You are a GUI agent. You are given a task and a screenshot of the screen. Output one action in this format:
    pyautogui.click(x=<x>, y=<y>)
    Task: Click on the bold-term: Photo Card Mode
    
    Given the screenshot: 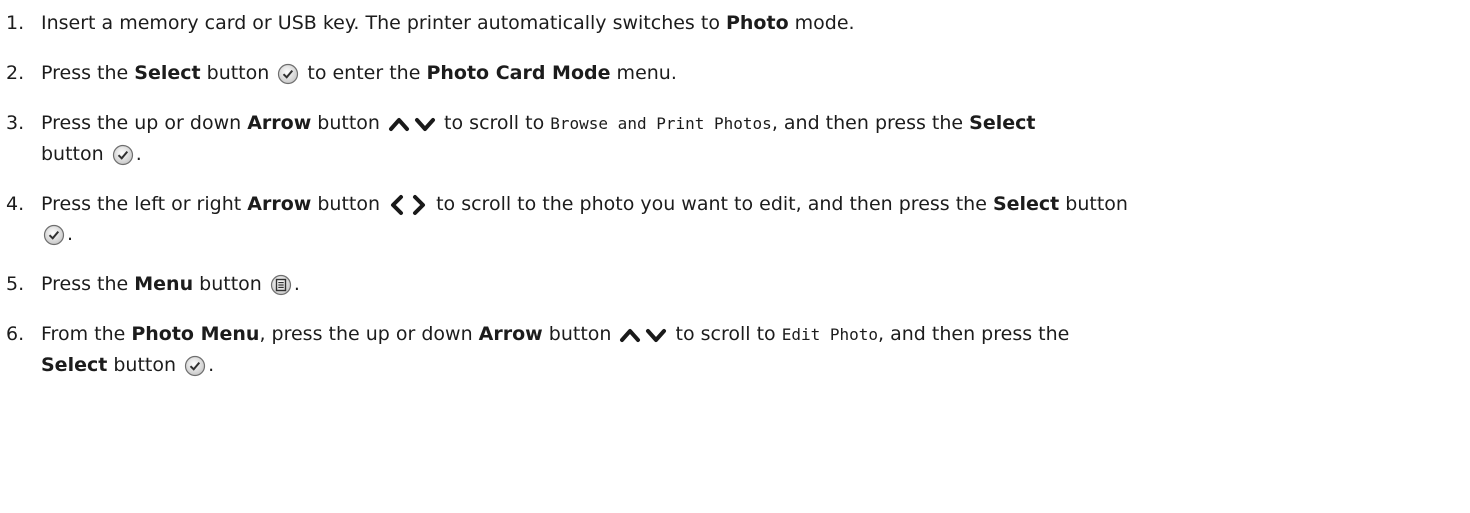 What is the action you would take?
    pyautogui.click(x=518, y=73)
    